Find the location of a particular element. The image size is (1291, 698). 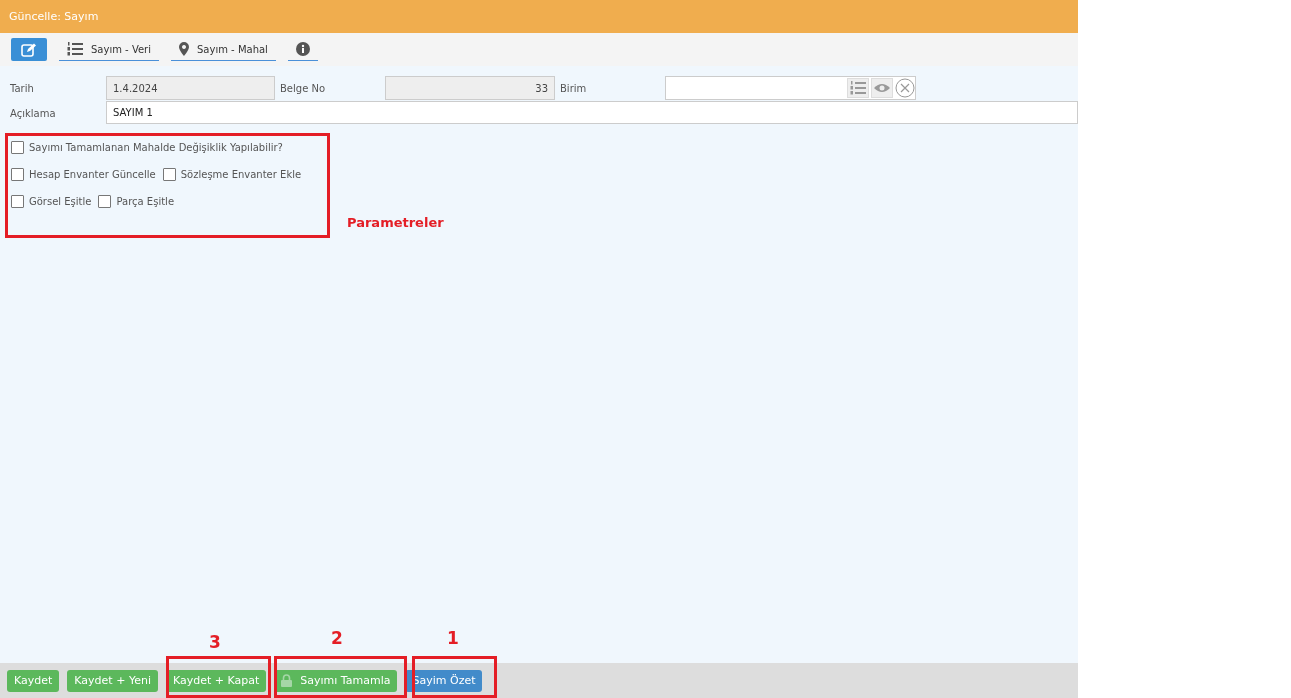

annotation-number: 3 is located at coordinates (215, 642).